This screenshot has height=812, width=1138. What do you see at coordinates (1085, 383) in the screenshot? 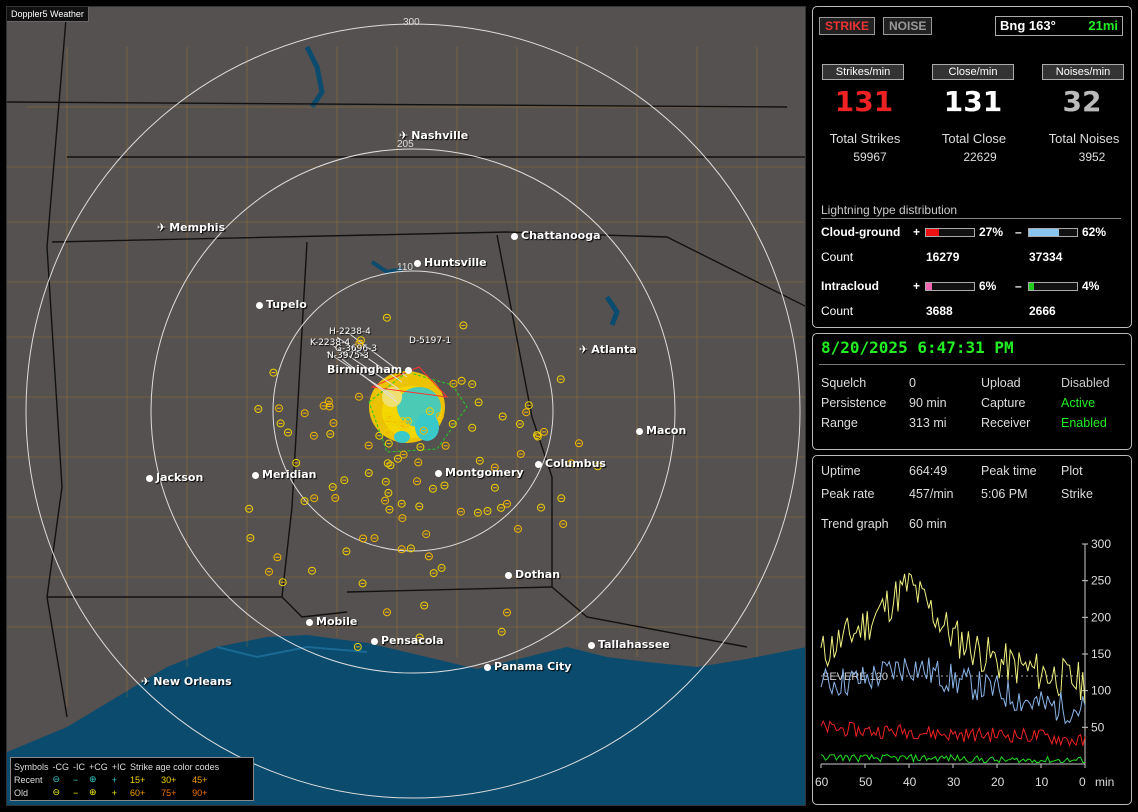
I see `upload-value: Disabled` at bounding box center [1085, 383].